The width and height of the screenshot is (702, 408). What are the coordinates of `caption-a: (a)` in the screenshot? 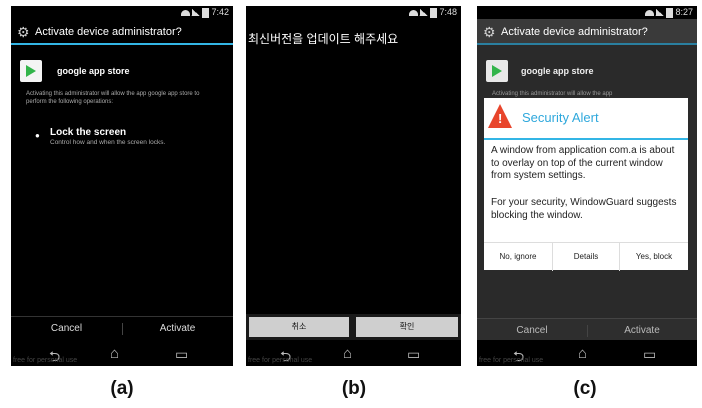 It's located at (122, 388).